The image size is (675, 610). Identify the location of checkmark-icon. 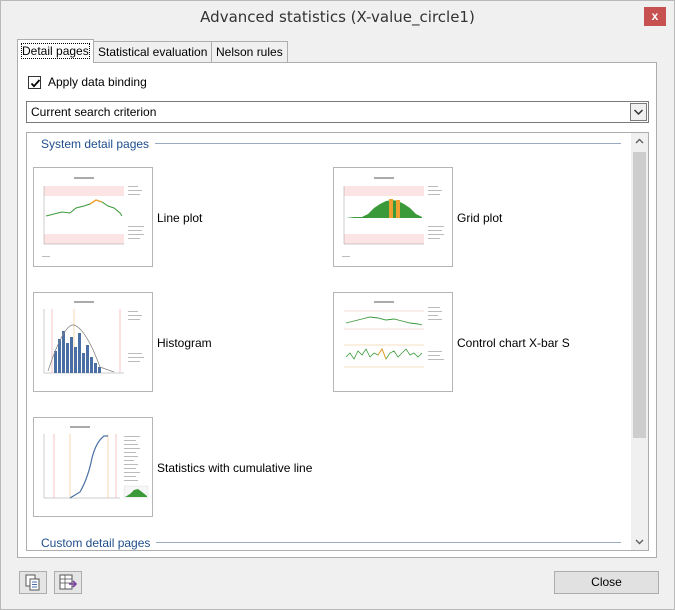
(35, 83).